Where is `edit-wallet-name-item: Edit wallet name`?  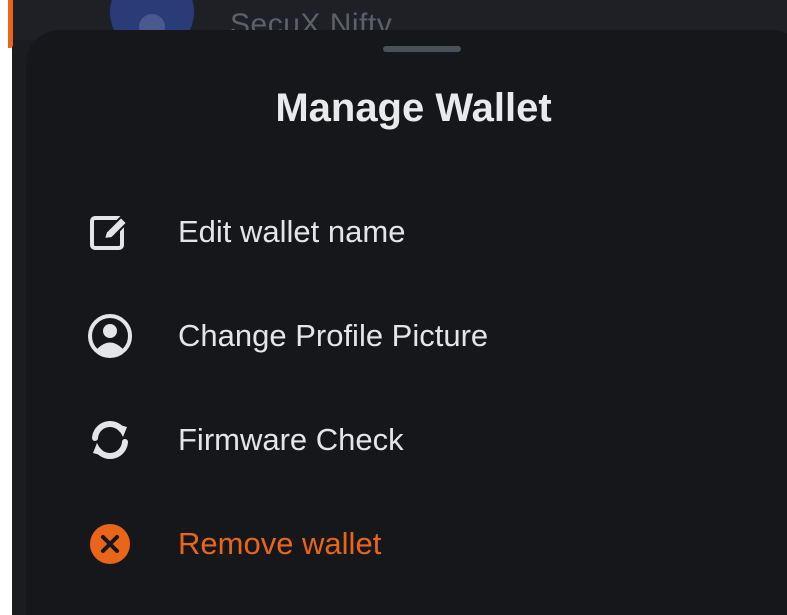
edit-wallet-name-item: Edit wallet name is located at coordinates (396, 232).